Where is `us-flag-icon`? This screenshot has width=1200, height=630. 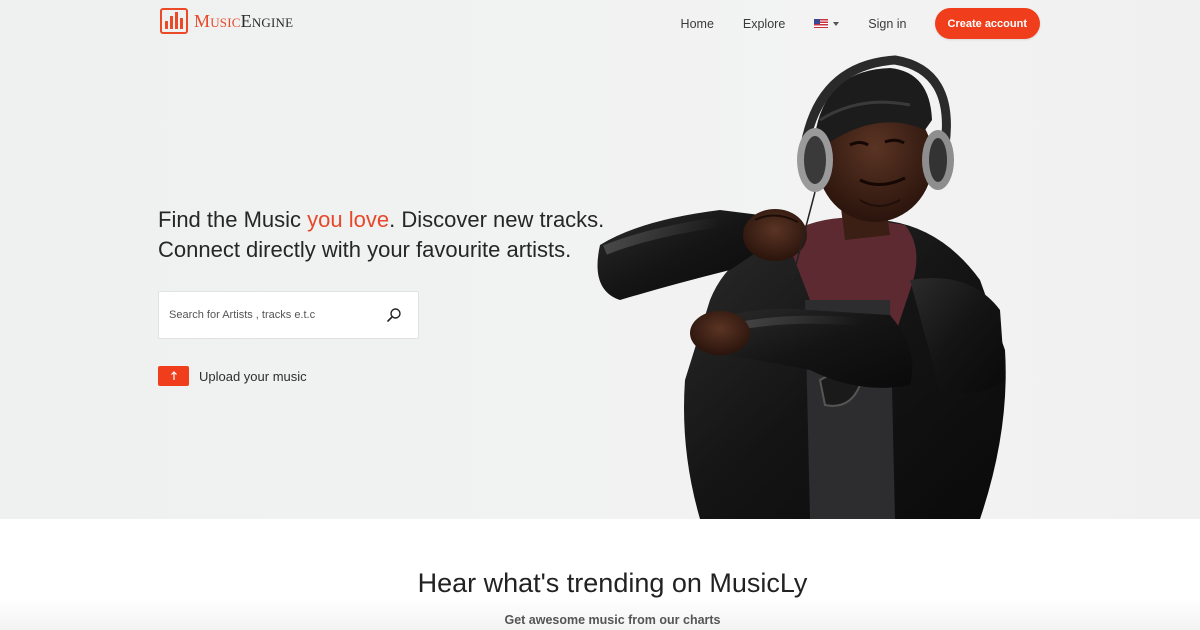 us-flag-icon is located at coordinates (821, 23).